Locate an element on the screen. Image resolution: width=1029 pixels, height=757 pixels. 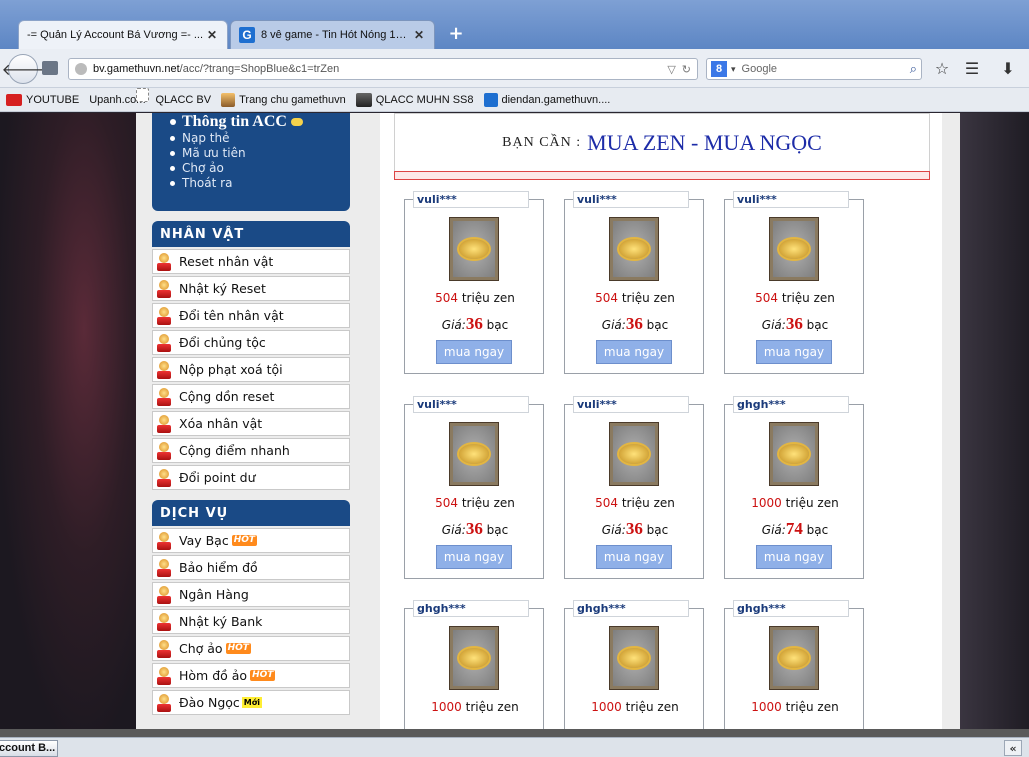
account-item-nap-the: Nạp thẻ is located at coordinates (253, 138).